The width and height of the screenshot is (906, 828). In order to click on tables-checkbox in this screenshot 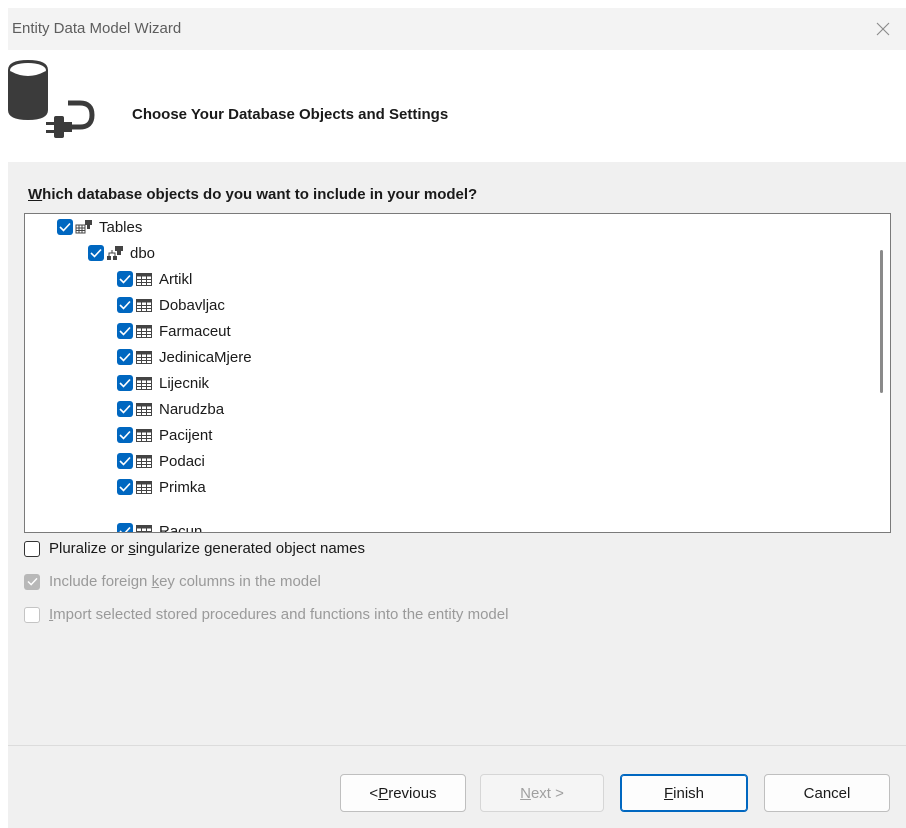, I will do `click(65, 227)`.